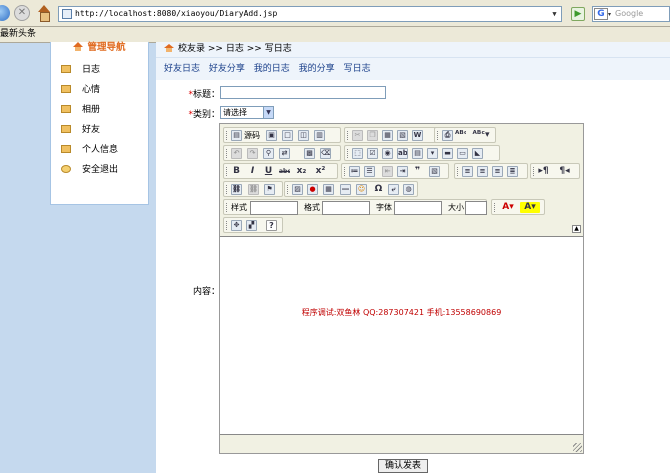 The image size is (670, 473). Describe the element at coordinates (387, 153) in the screenshot. I see `radio-icon: ◉` at that location.